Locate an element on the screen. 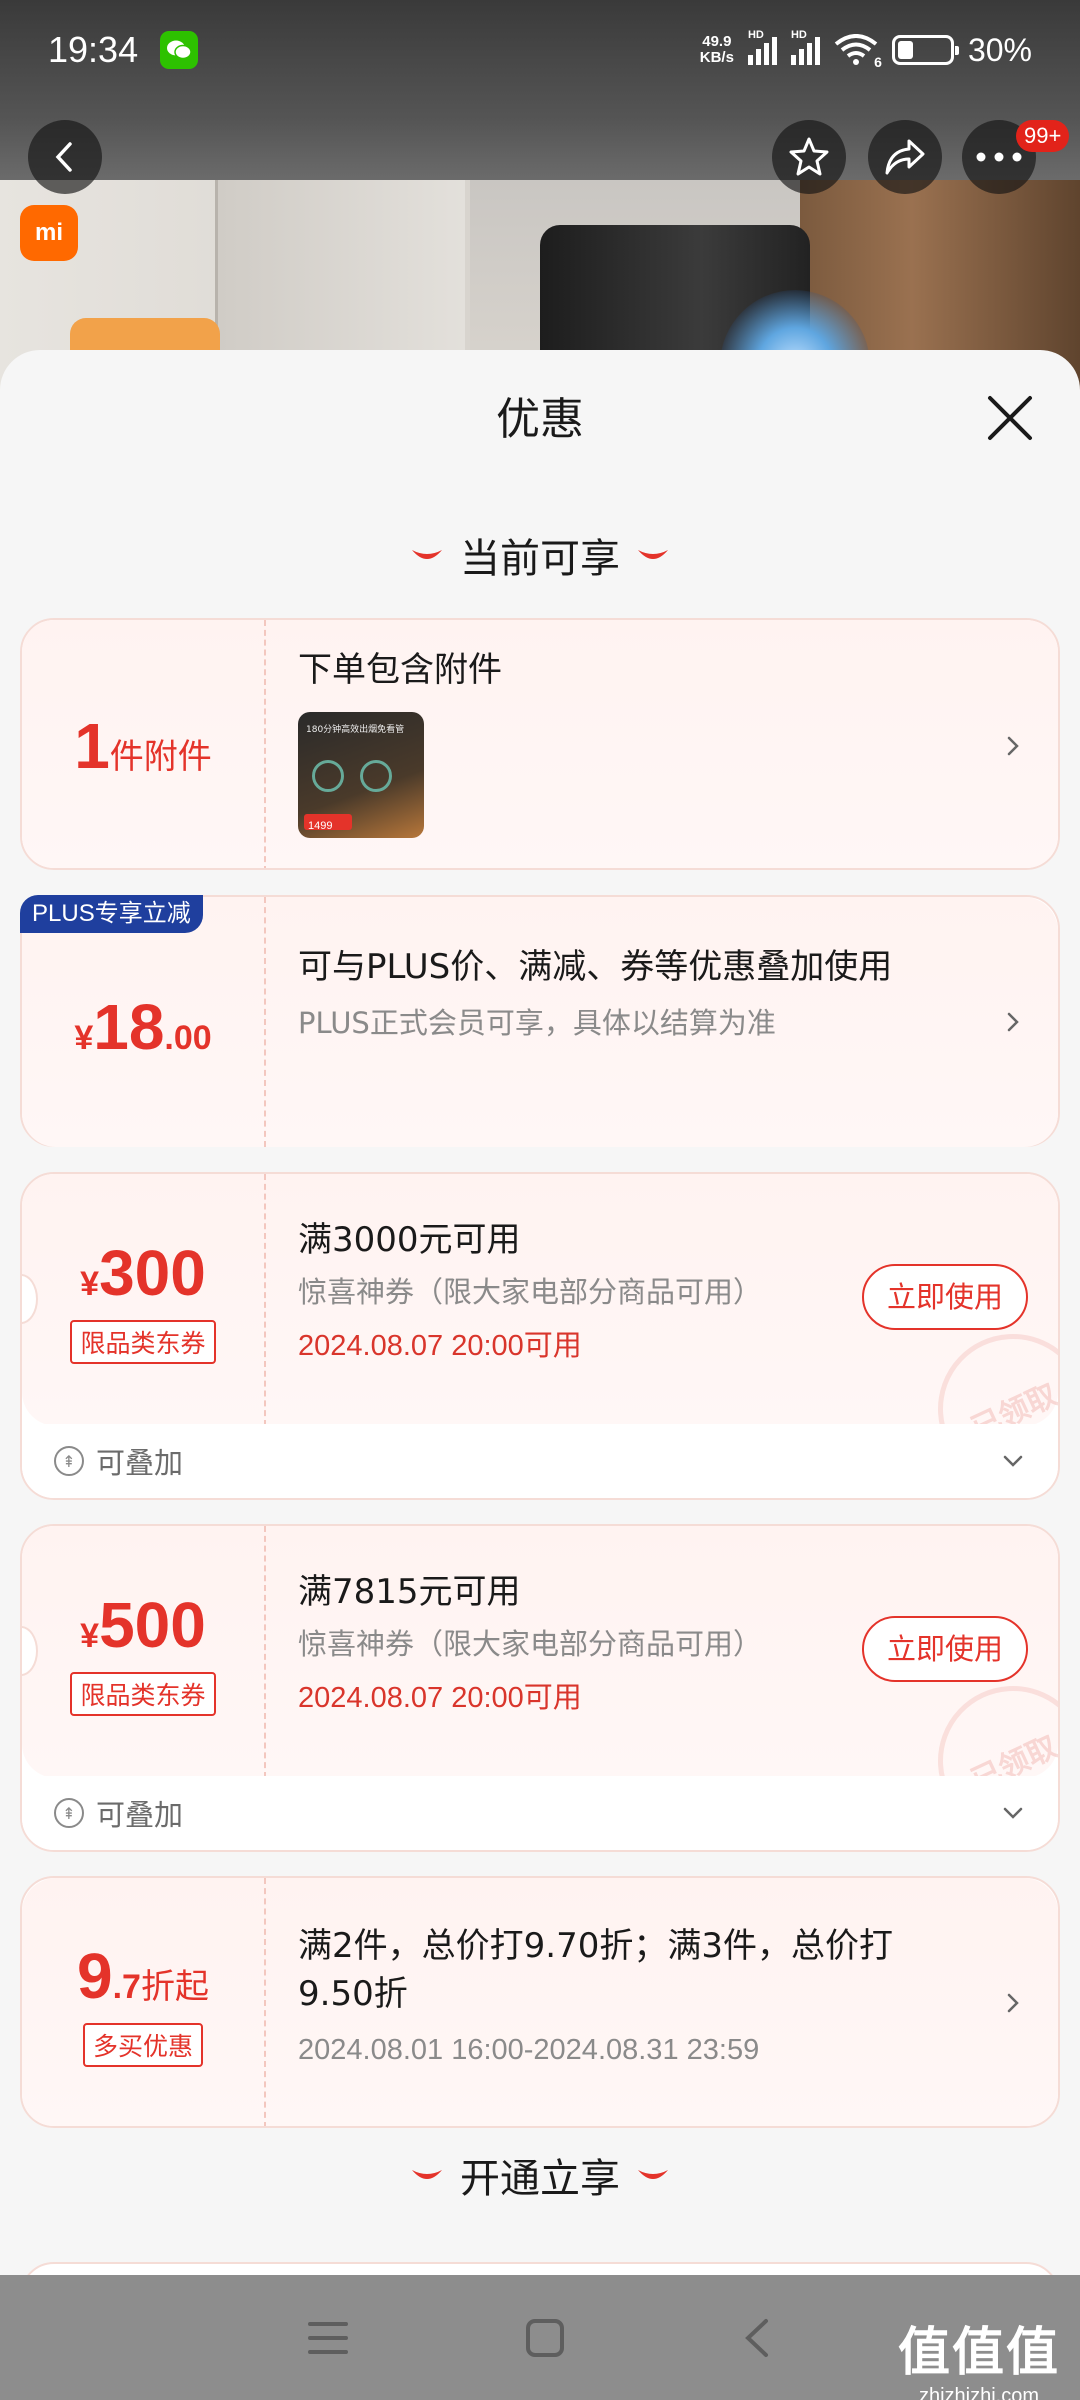 This screenshot has height=2400, width=1080. offer-subtitle: 2024.08.01 16:00-2024.08.31 23:59 is located at coordinates (529, 2050).